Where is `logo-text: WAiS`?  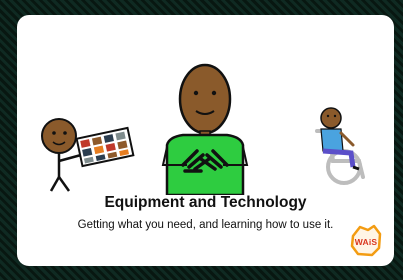
logo-text: WAiS is located at coordinates (366, 242).